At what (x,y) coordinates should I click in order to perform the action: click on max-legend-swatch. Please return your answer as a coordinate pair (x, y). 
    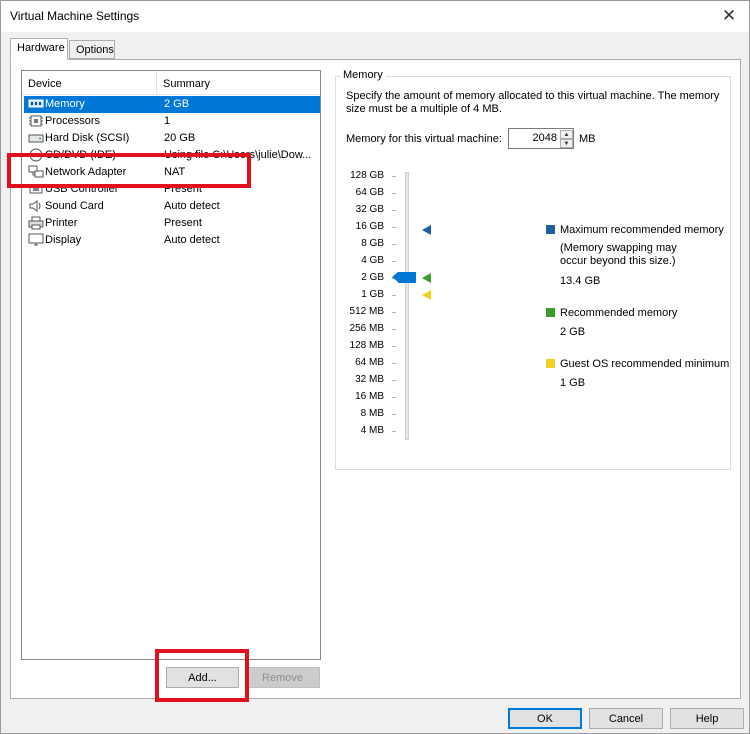
    Looking at the image, I should click on (550, 229).